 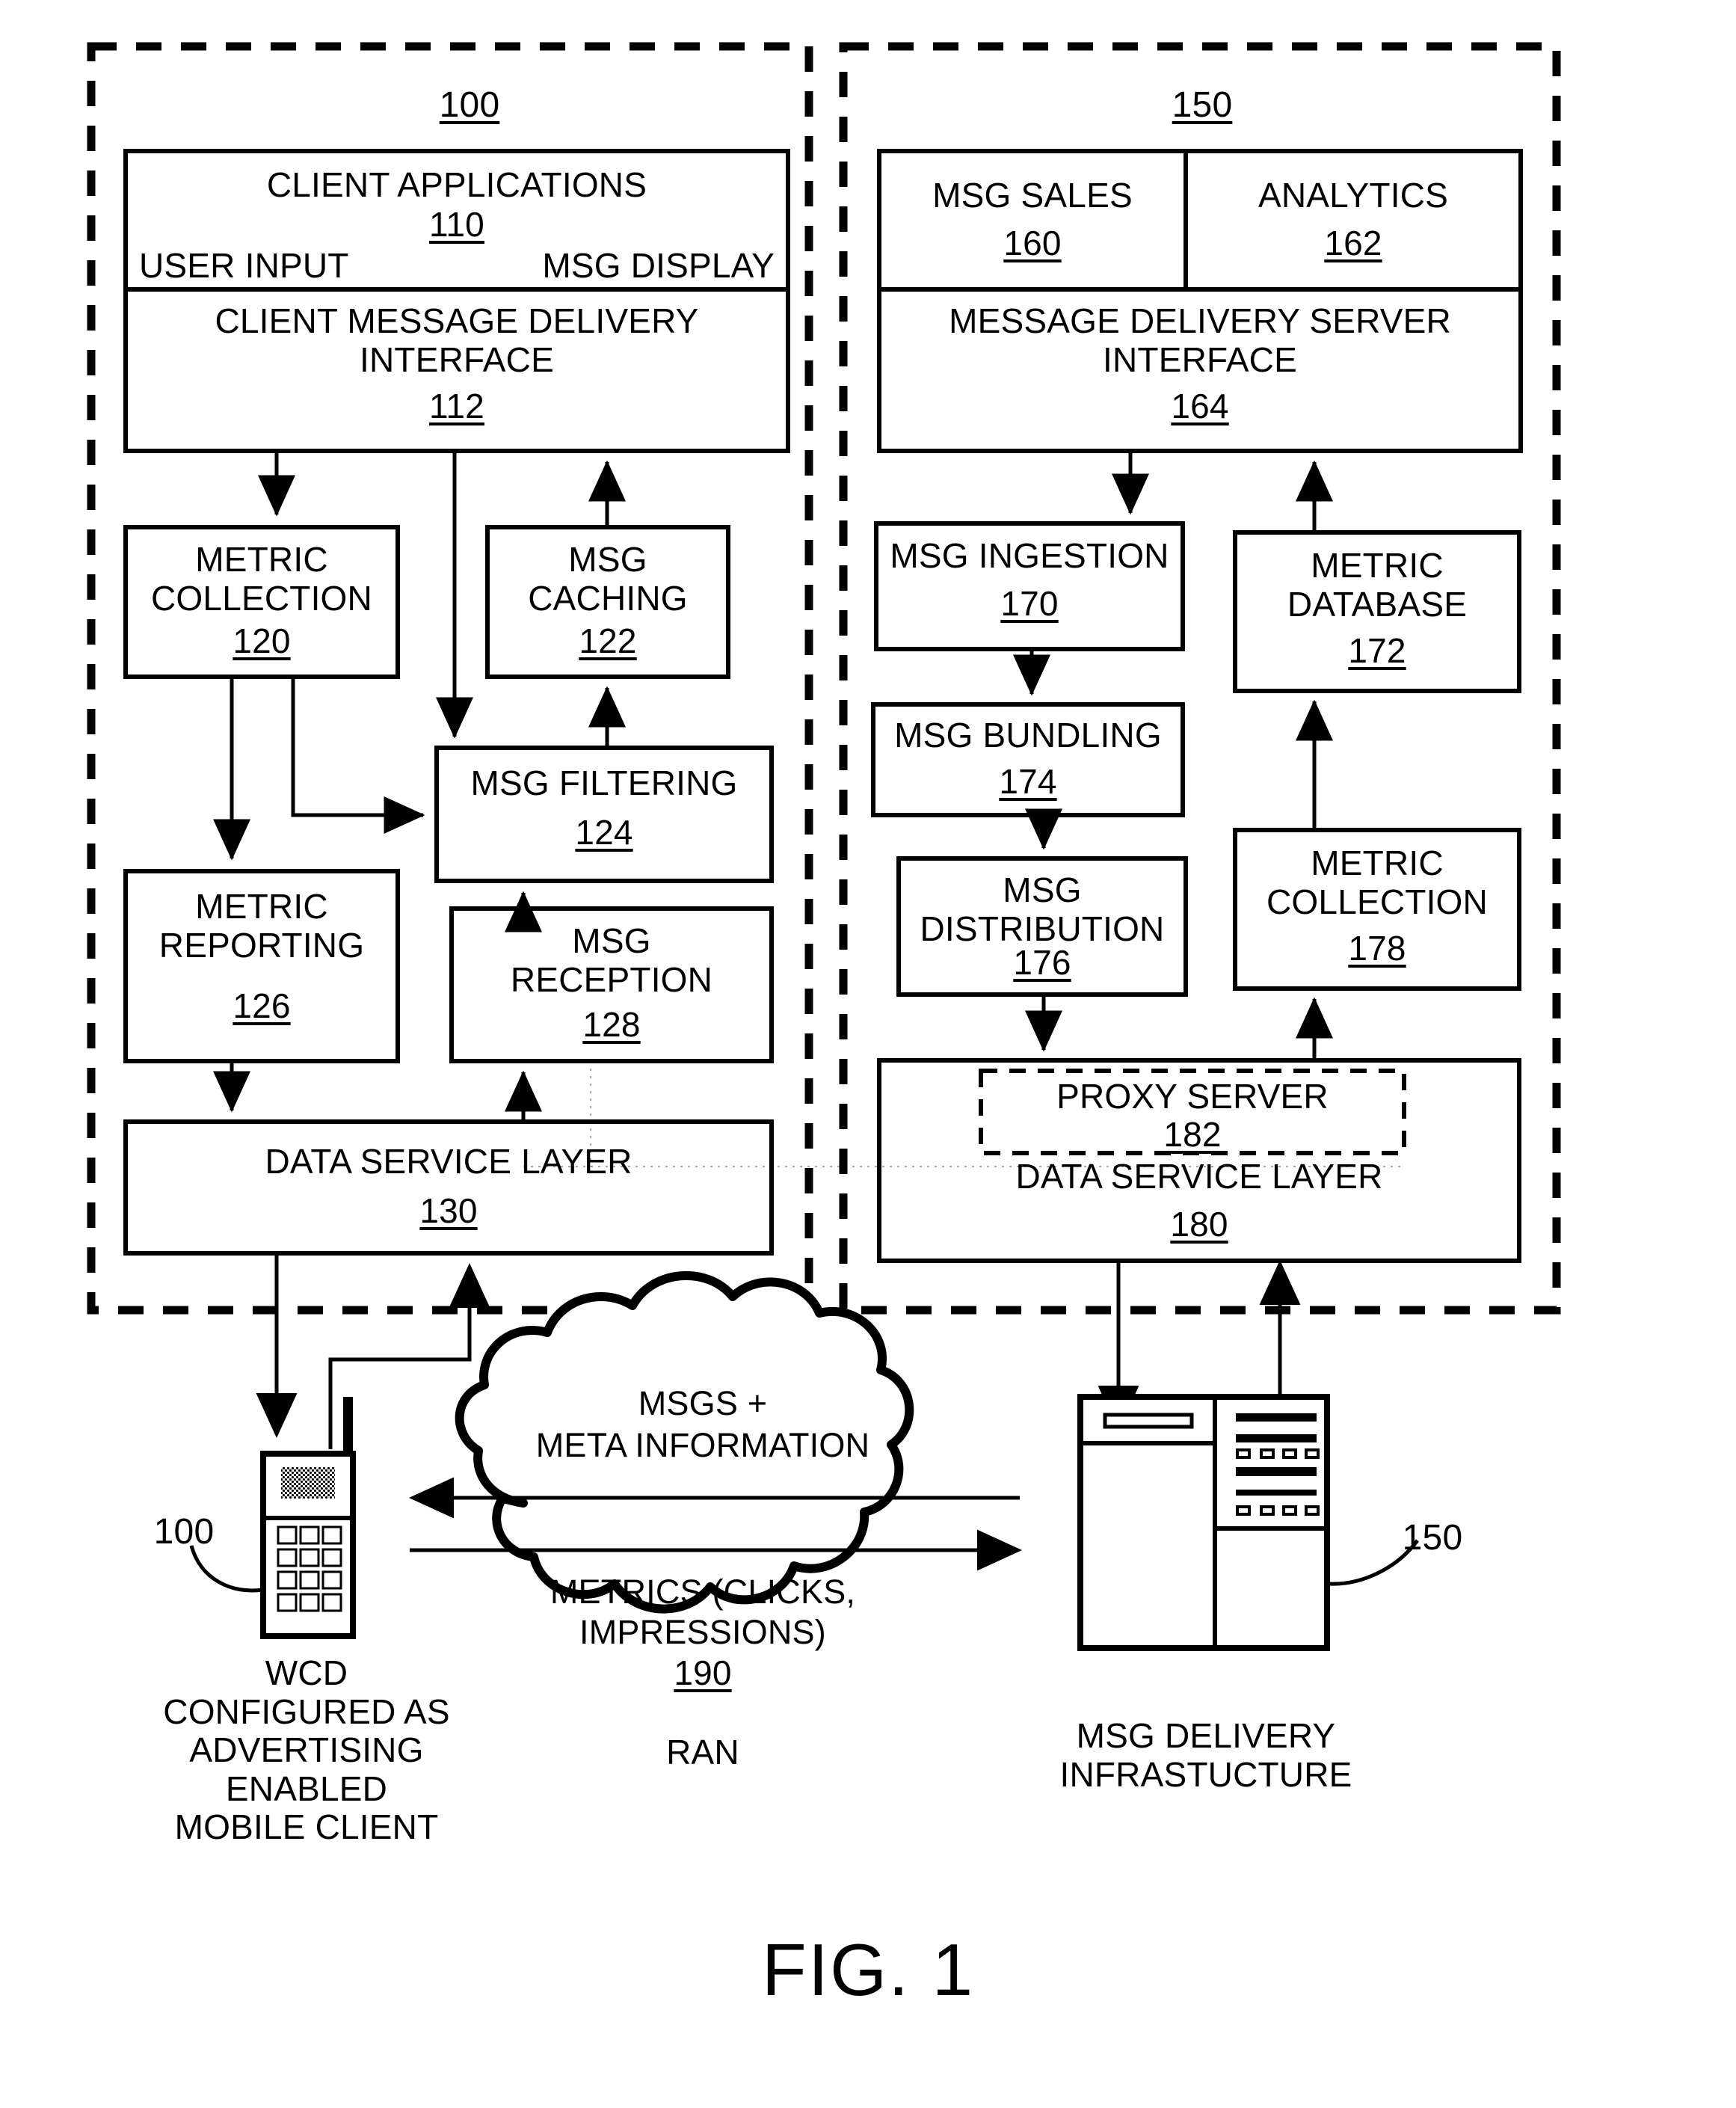 What do you see at coordinates (1032, 195) in the screenshot?
I see `msg-sales-160-title: MSG SALES` at bounding box center [1032, 195].